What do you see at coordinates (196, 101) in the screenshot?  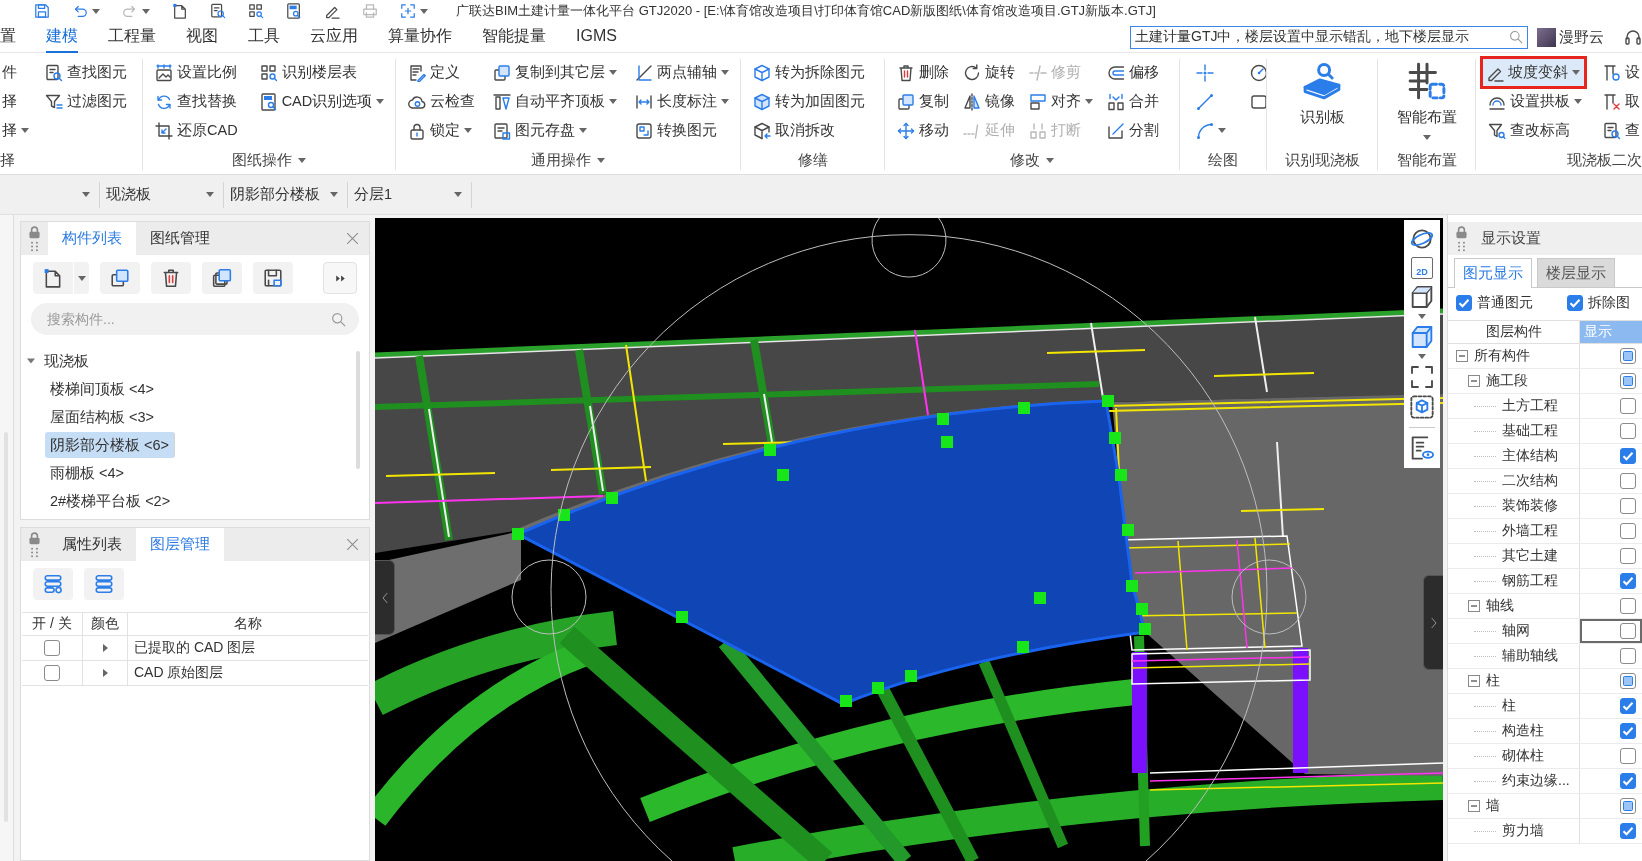 I see `tool-button: 查找替换` at bounding box center [196, 101].